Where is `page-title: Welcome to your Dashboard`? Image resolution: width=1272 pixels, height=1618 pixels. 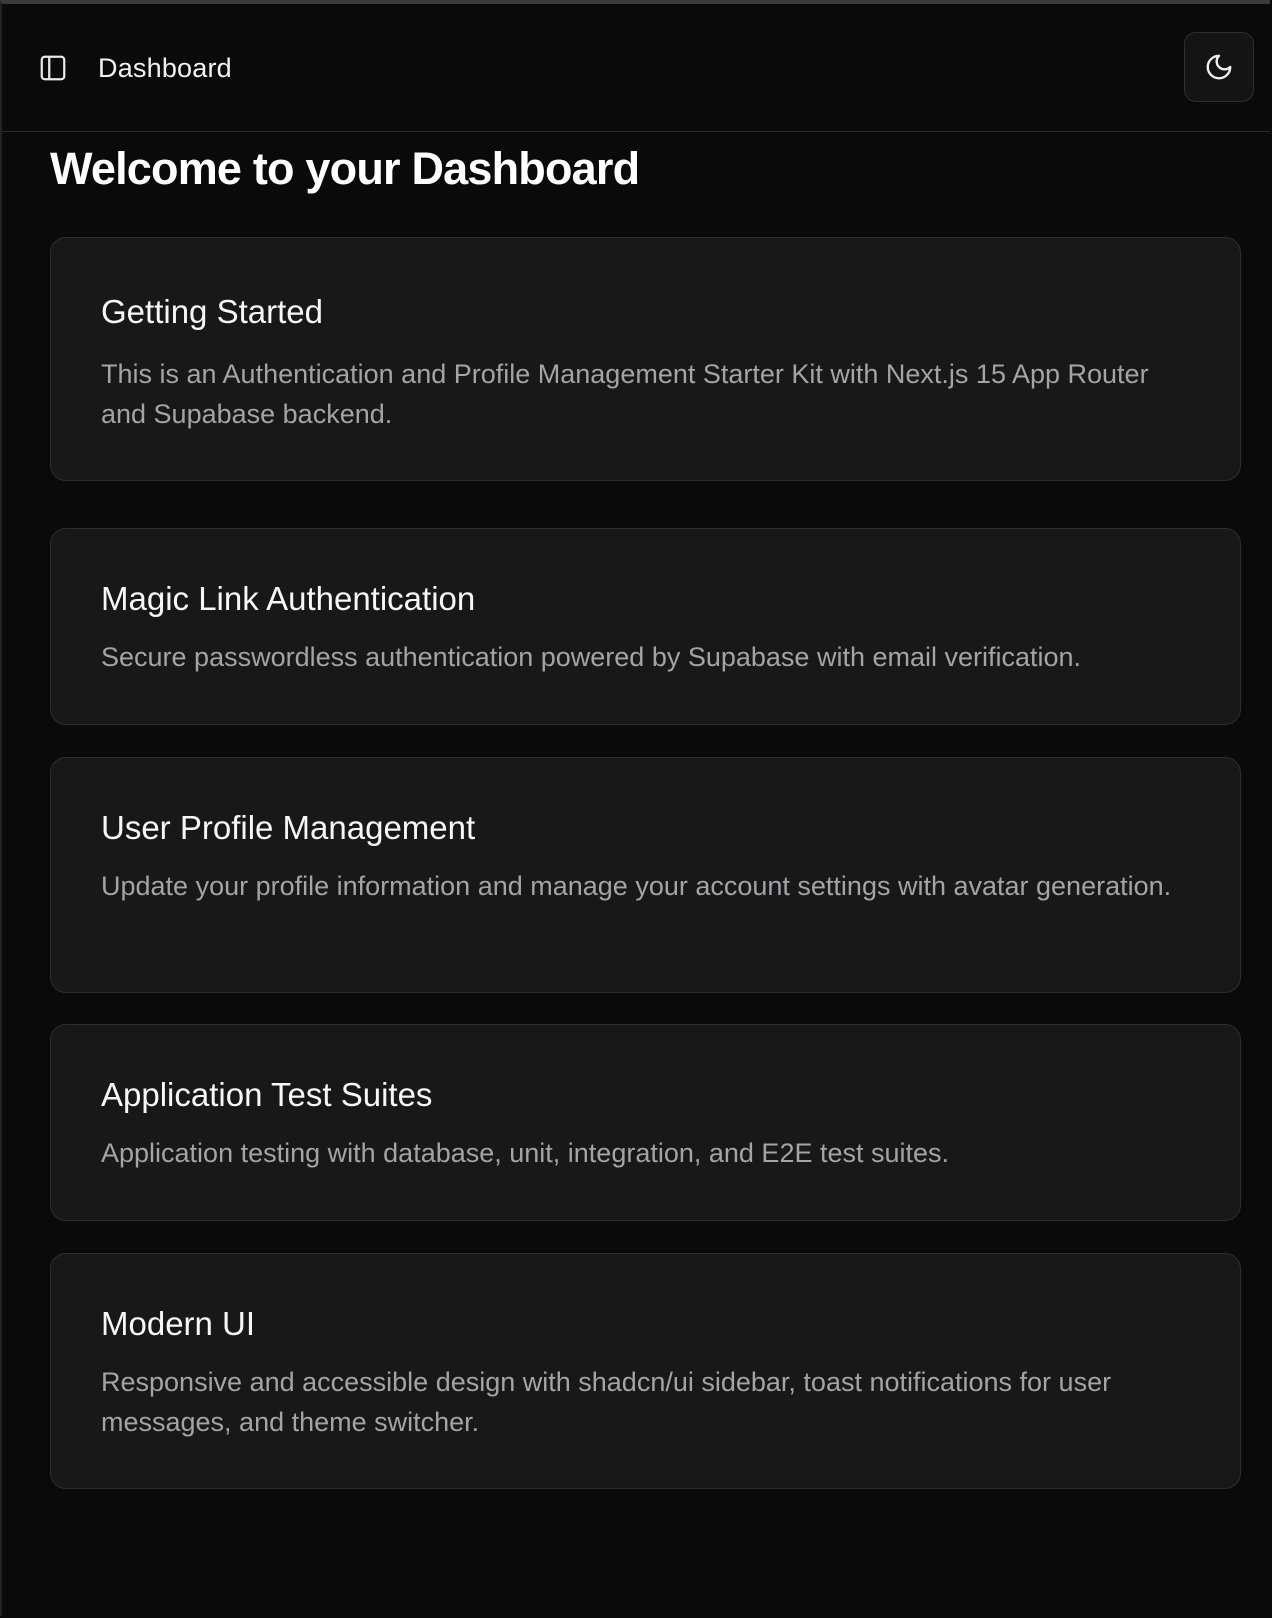
page-title: Welcome to your Dashboard is located at coordinates (345, 168).